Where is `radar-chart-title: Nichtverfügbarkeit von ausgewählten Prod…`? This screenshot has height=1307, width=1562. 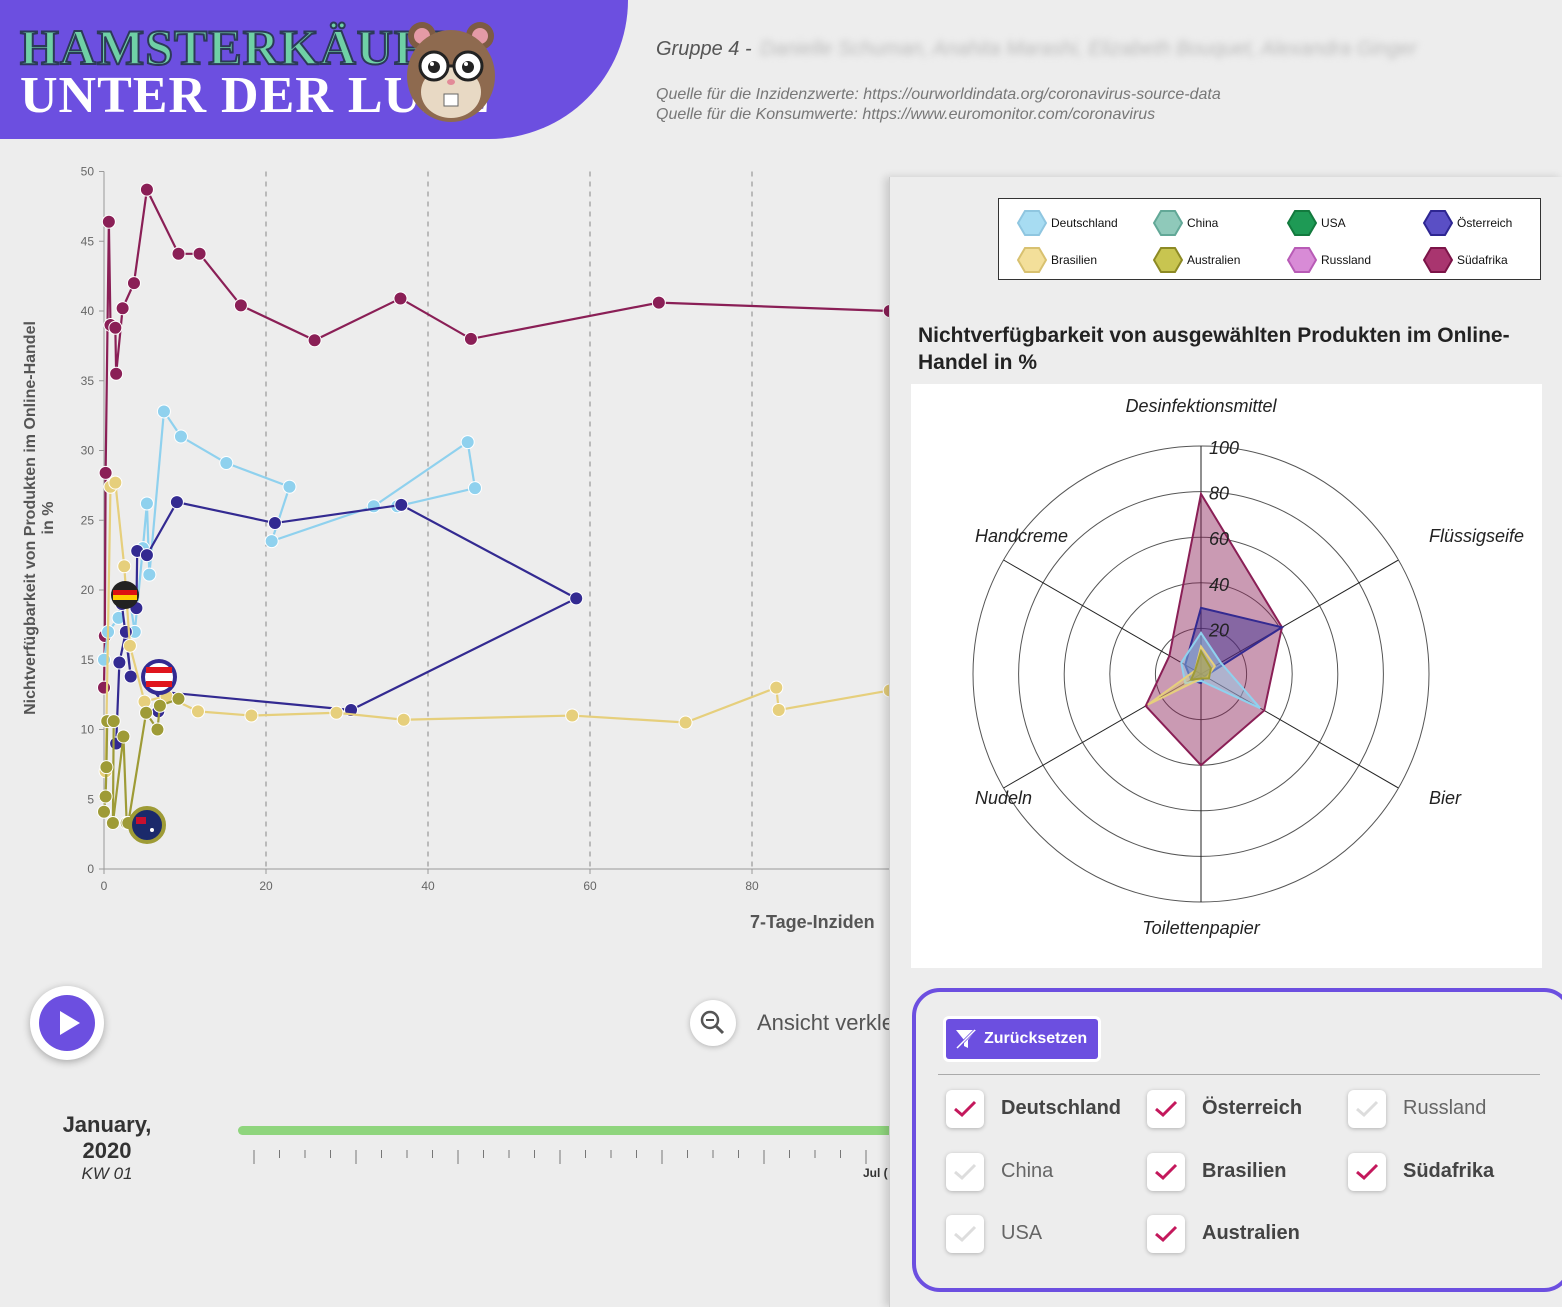 radar-chart-title: Nichtverfügbarkeit von ausgewählten Prod… is located at coordinates (1214, 349).